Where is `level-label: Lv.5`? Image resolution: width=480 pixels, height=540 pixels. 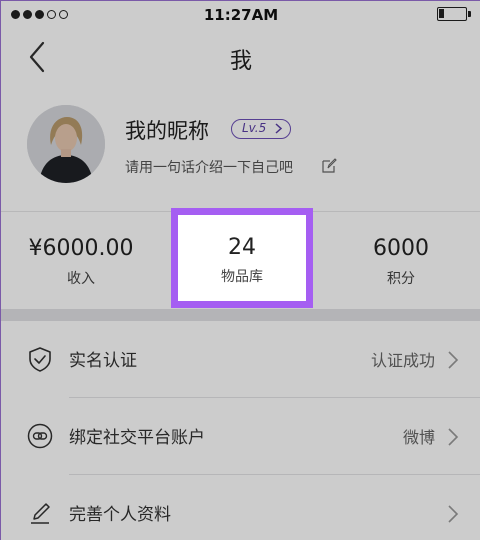
level-label: Lv.5 is located at coordinates (254, 128).